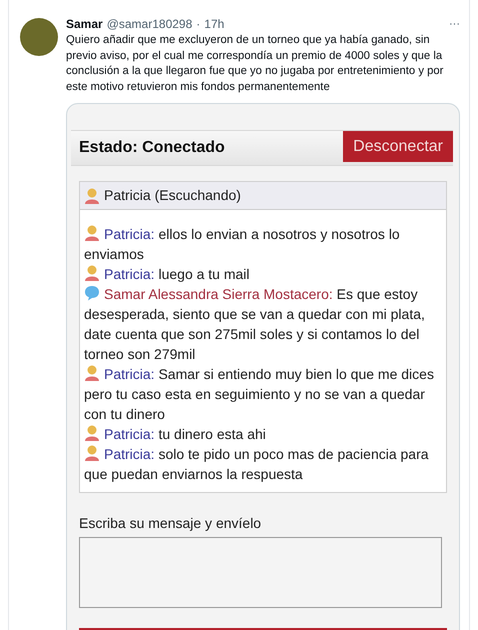  What do you see at coordinates (92, 293) in the screenshot?
I see `speech-bubble-icon` at bounding box center [92, 293].